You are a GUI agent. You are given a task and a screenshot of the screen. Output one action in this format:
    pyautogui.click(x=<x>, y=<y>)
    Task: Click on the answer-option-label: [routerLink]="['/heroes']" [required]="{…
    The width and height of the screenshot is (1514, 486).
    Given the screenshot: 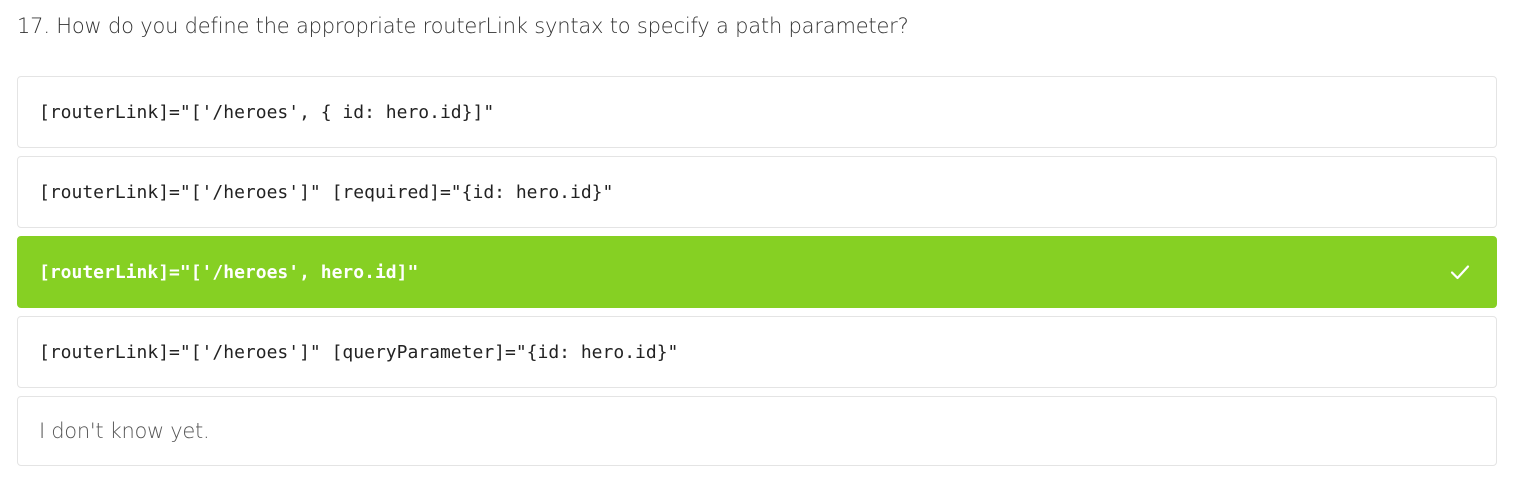 What is the action you would take?
    pyautogui.click(x=326, y=192)
    